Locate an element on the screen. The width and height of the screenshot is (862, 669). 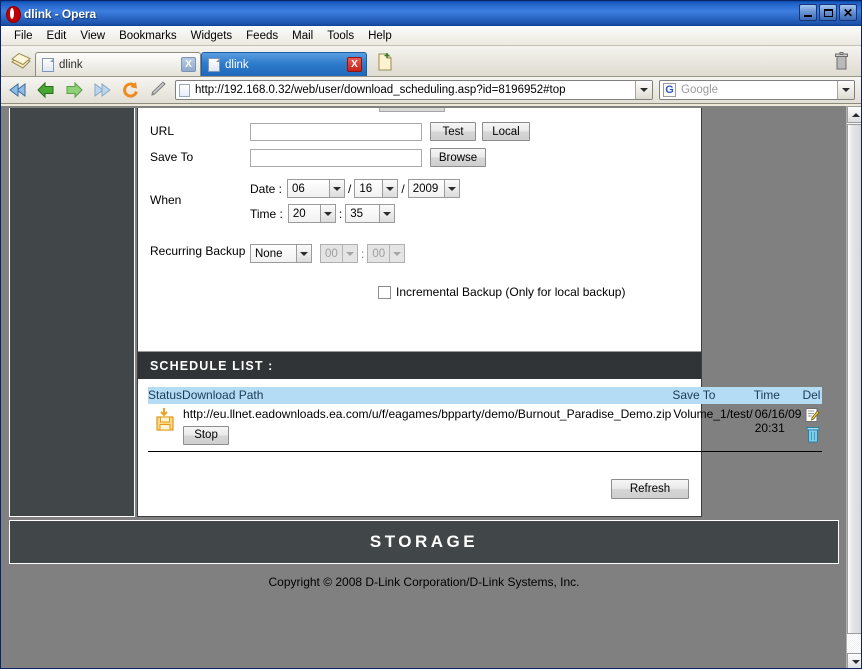
date-day-select: 16 is located at coordinates (376, 188).